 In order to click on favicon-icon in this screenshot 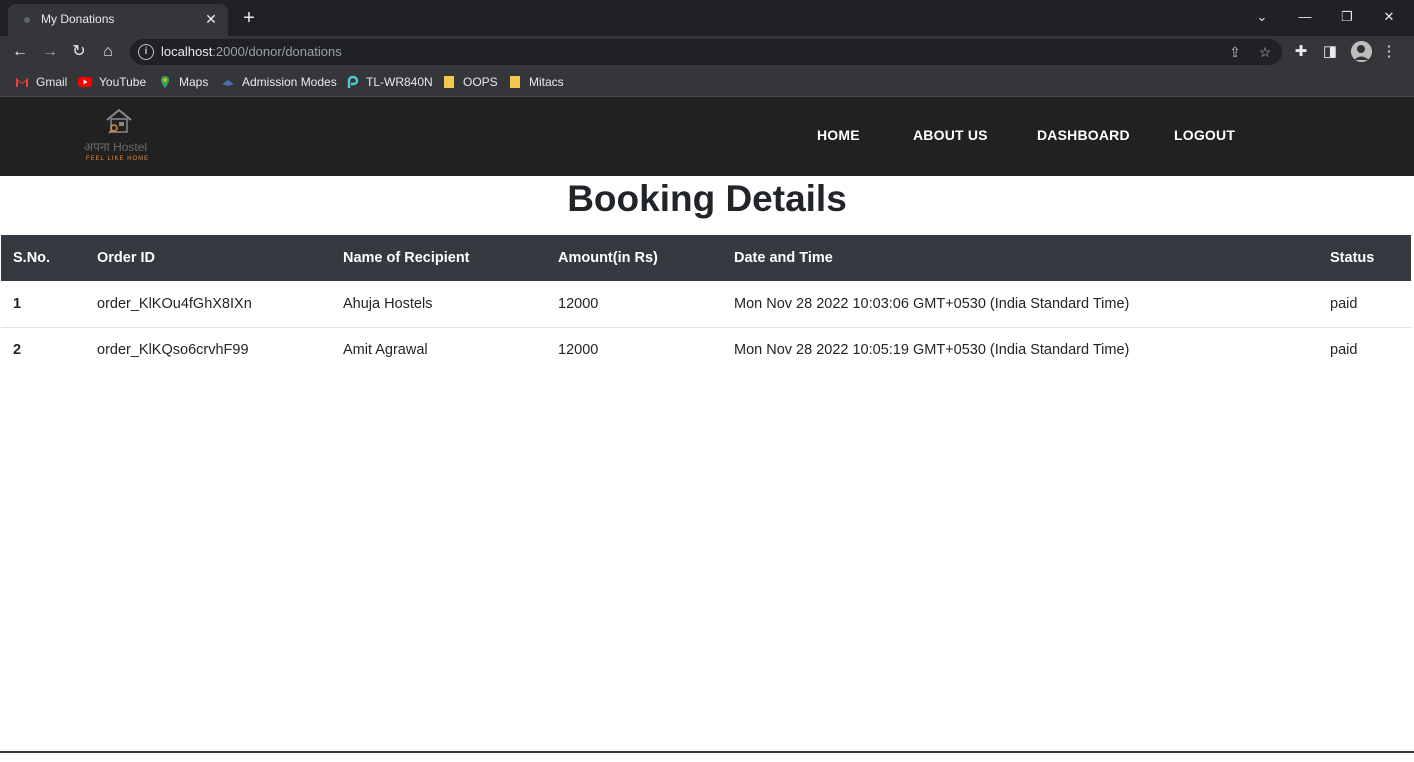, I will do `click(27, 20)`.